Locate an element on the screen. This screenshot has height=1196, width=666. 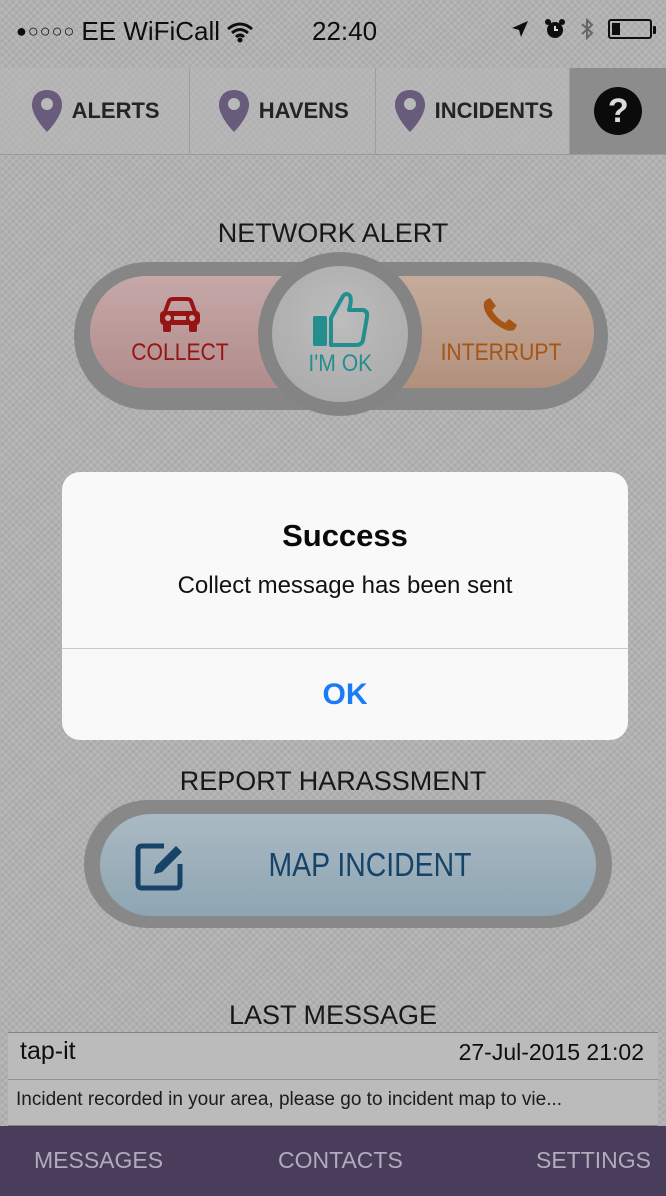
dialog-title: Success is located at coordinates (345, 535).